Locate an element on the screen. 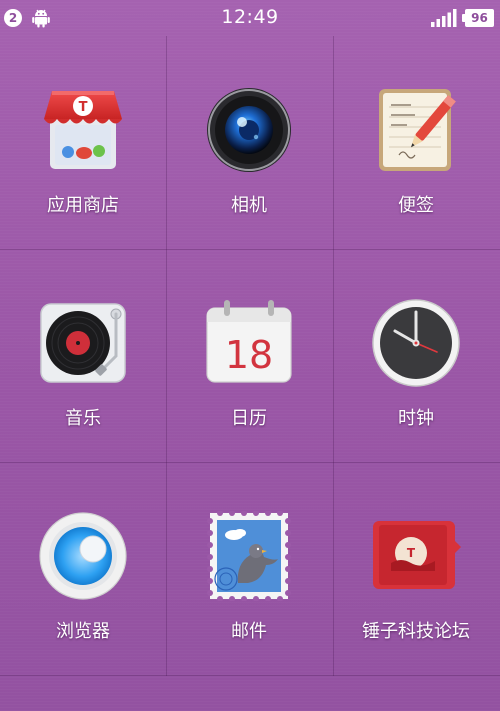 Image resolution: width=500 pixels, height=711 pixels. app-label: 时钟 is located at coordinates (416, 418).